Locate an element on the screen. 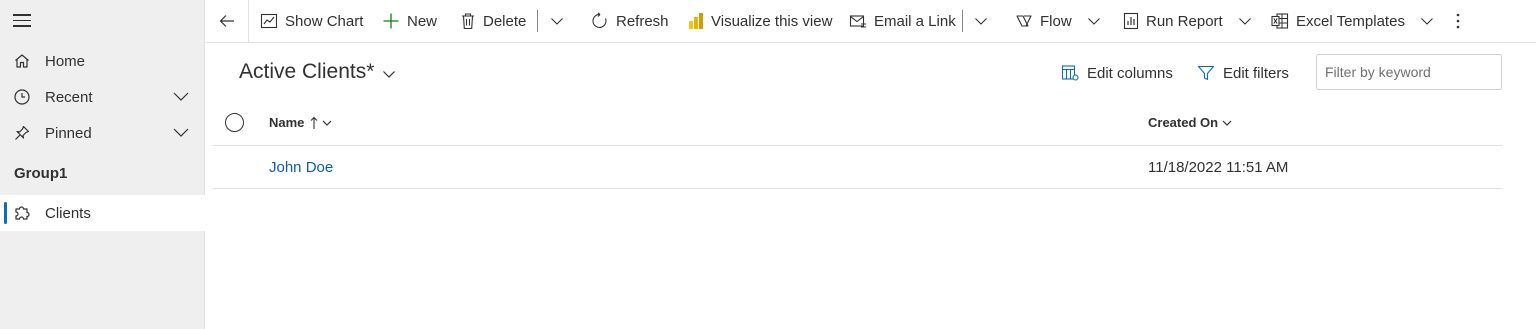 The width and height of the screenshot is (1536, 329). new-label: New is located at coordinates (422, 21).